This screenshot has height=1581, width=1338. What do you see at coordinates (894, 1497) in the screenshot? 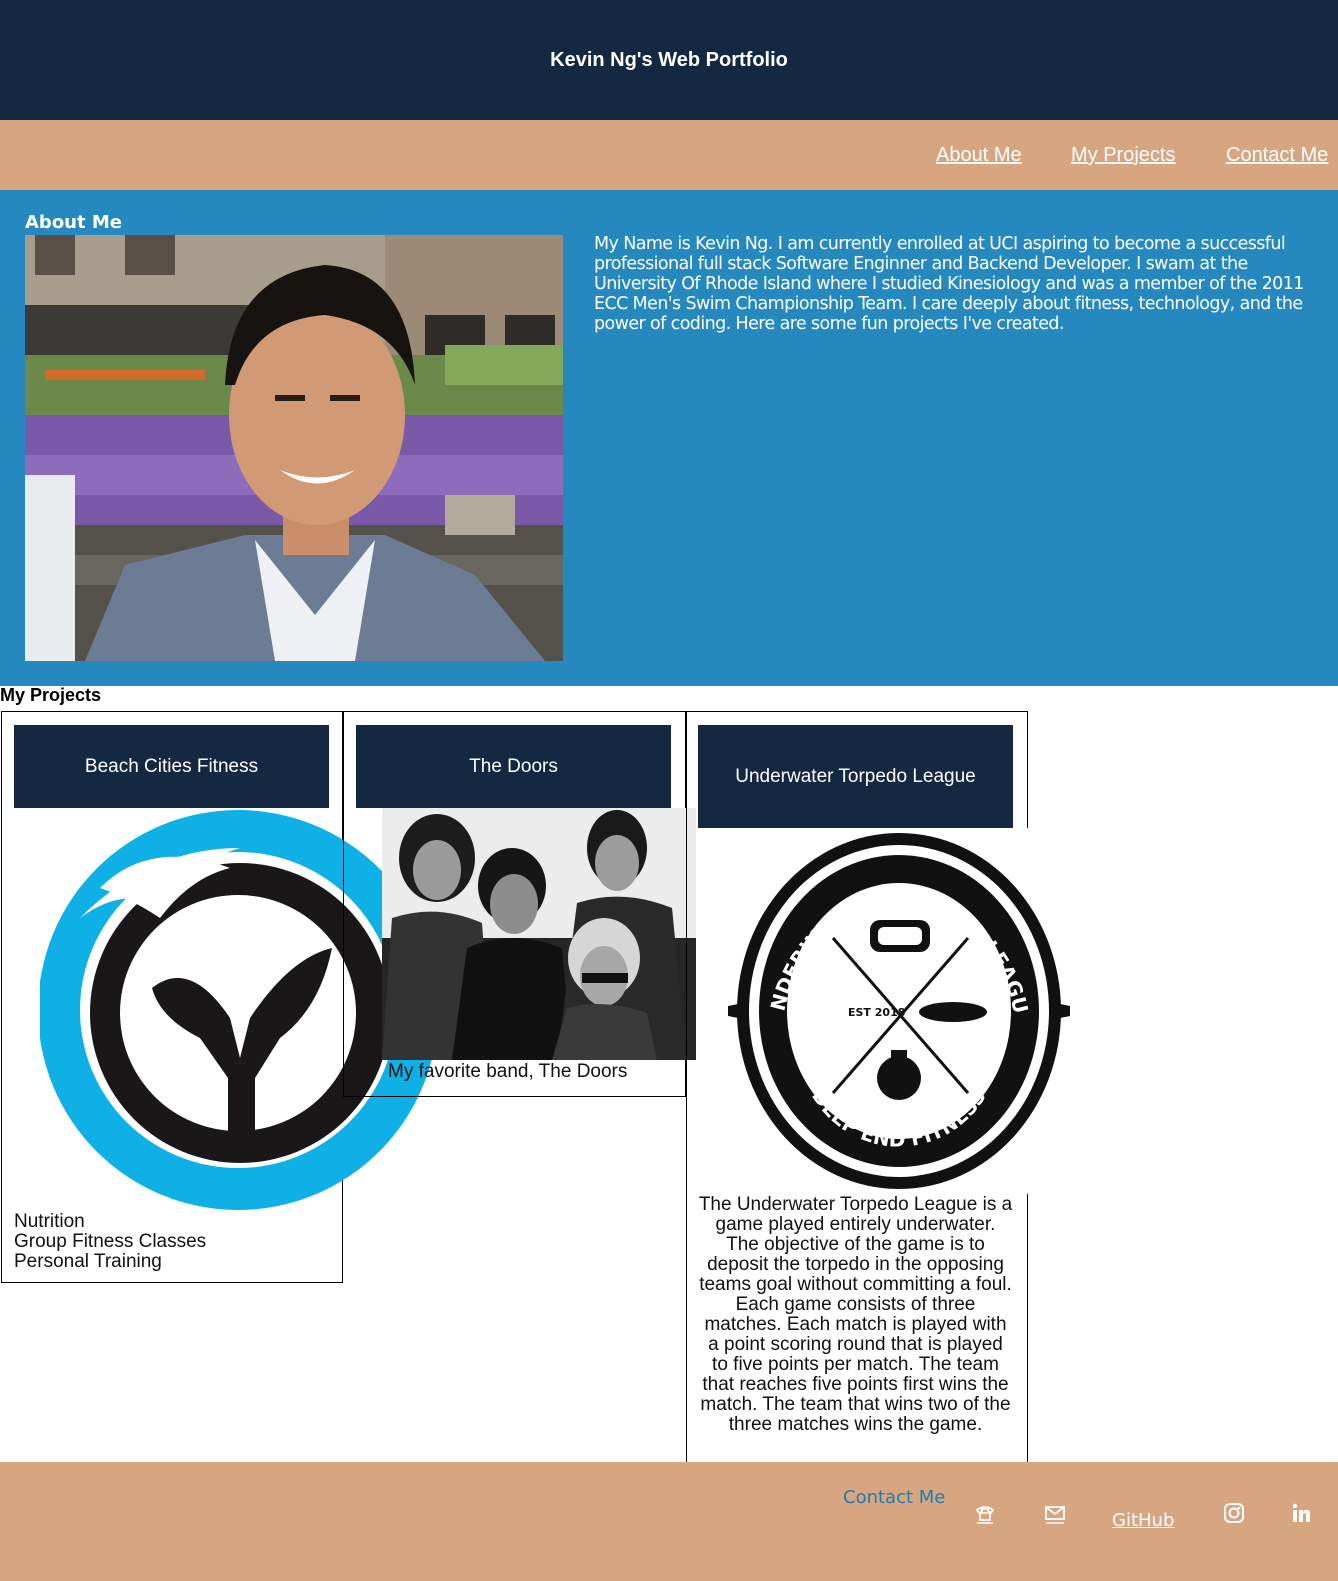
I see `footer-contact-heading: Contact Me` at bounding box center [894, 1497].